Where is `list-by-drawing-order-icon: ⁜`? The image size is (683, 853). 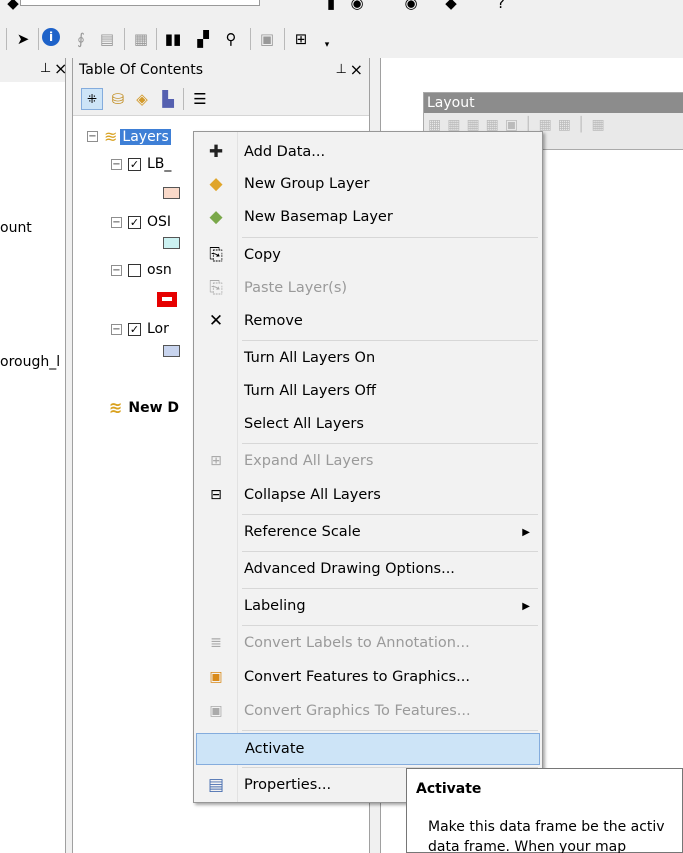 list-by-drawing-order-icon: ⁜ is located at coordinates (92, 99).